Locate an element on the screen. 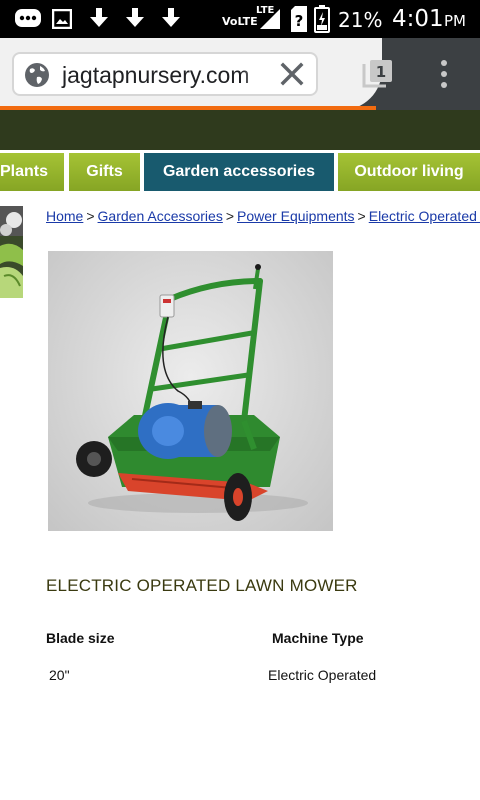 The image size is (480, 800). breadcrumb-home: Home is located at coordinates (64, 216).